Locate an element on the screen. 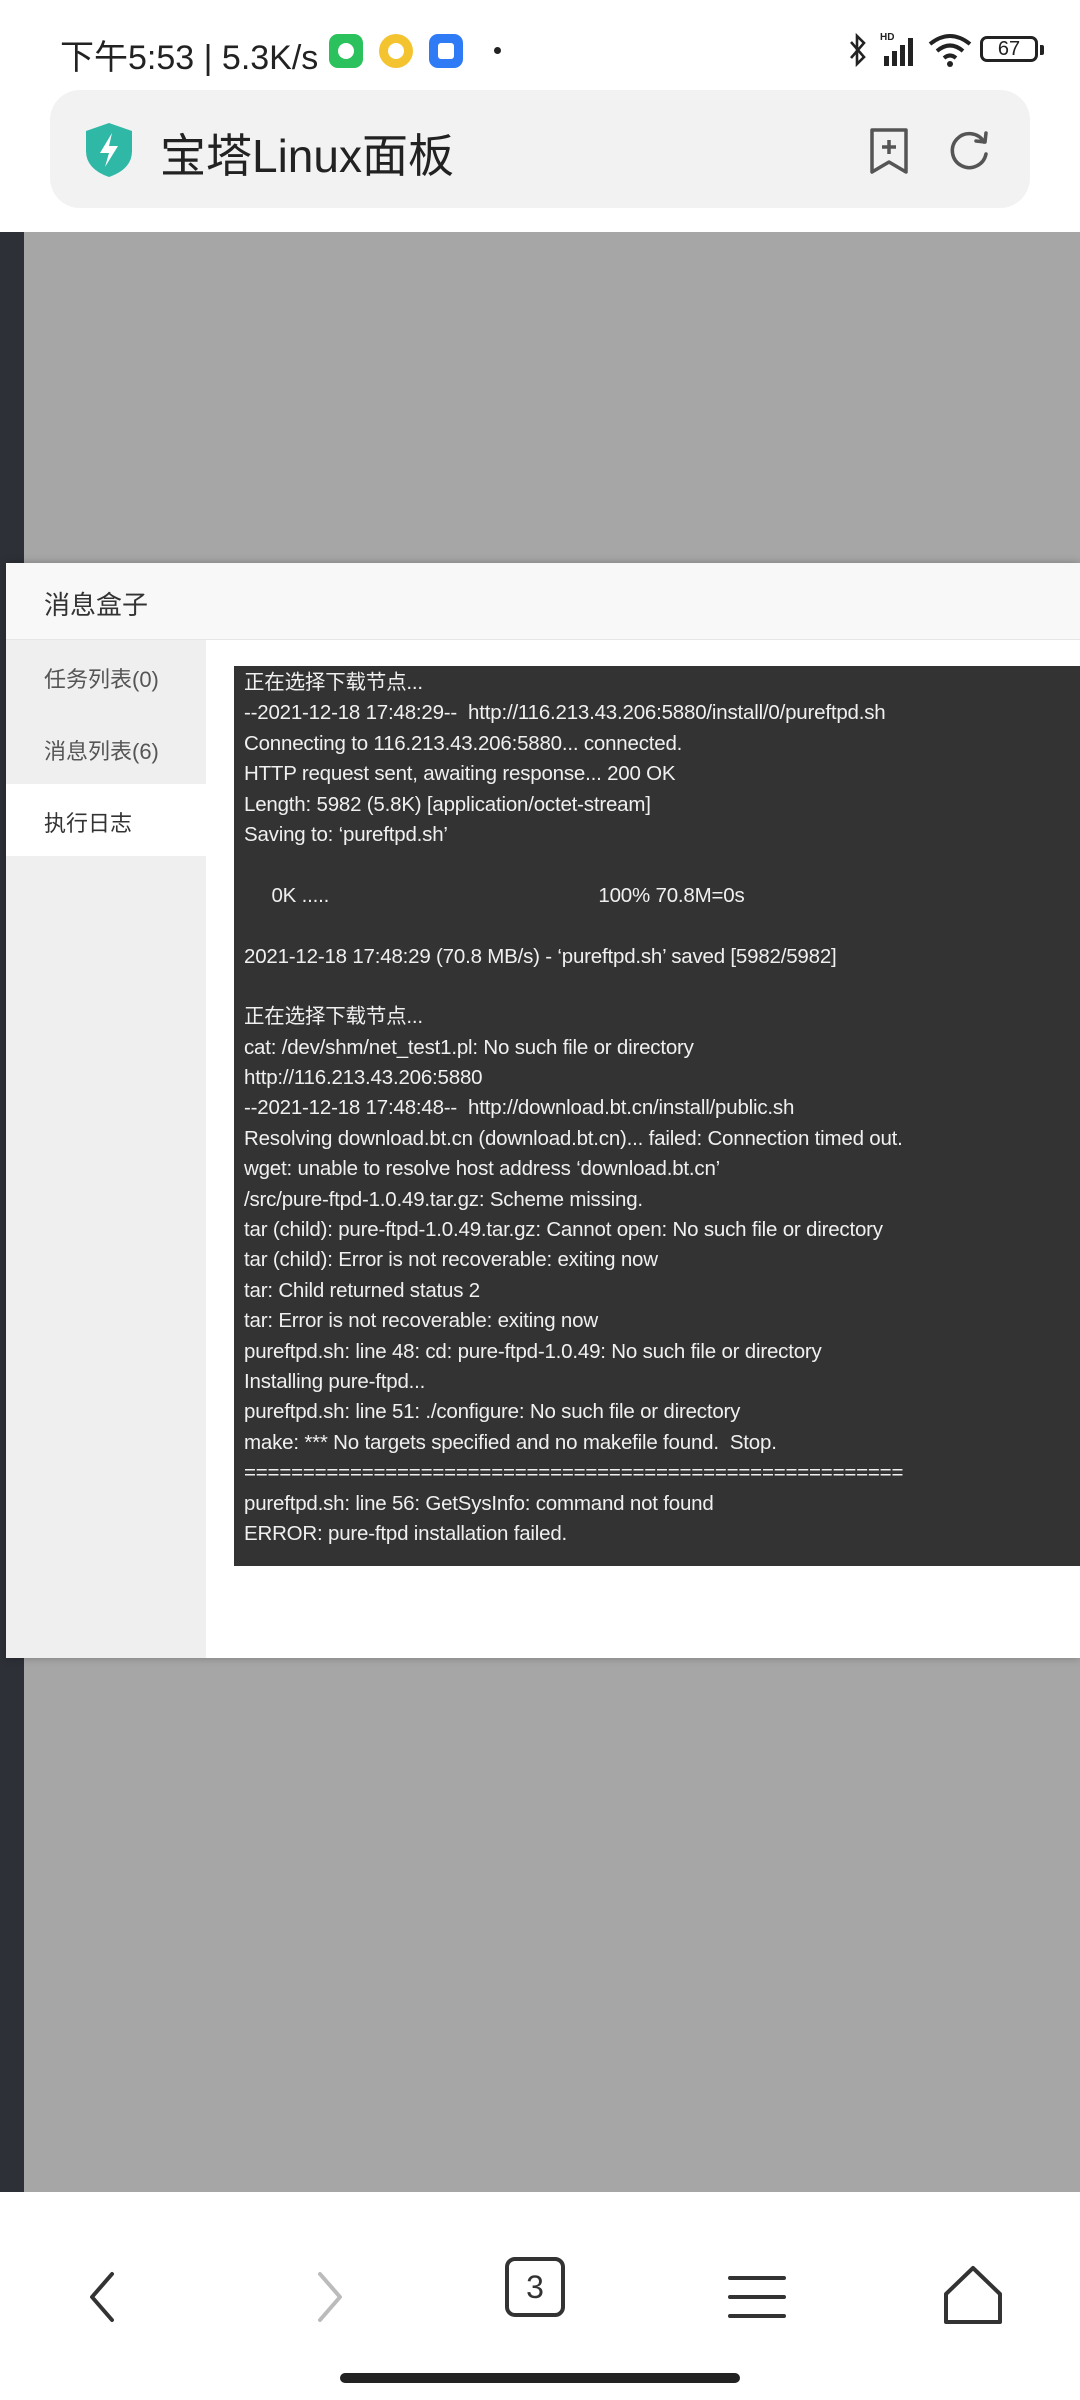  status-time: 下午5:53 | 5.3K/s is located at coordinates (189, 58).